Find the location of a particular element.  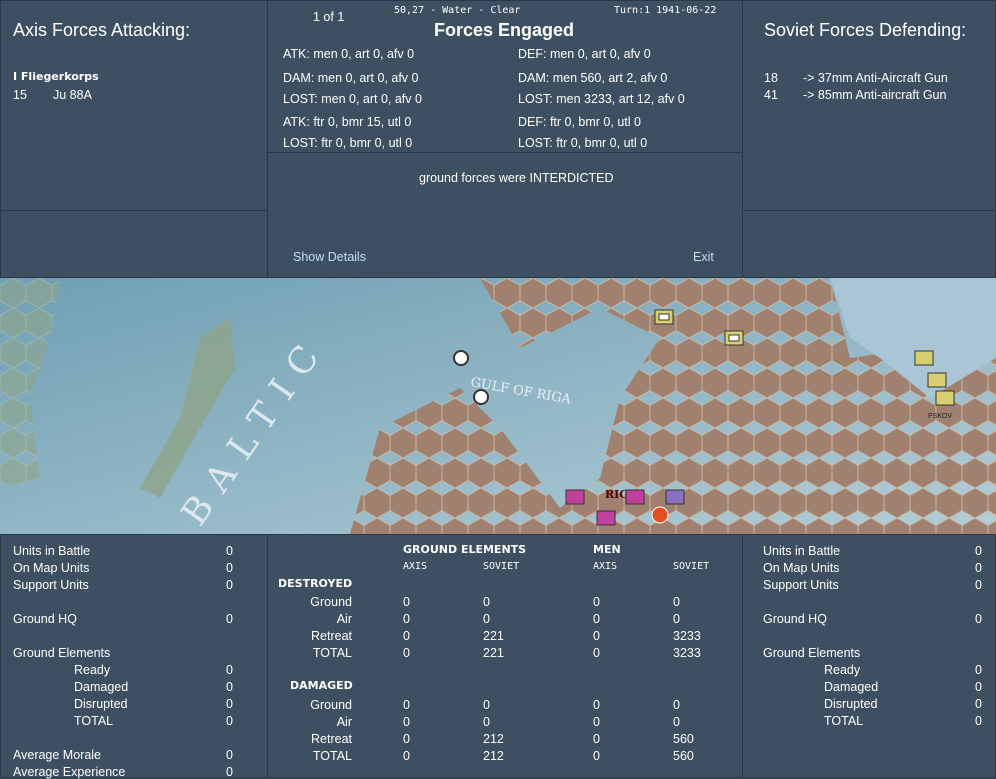

map-label-pskov: PSKOV is located at coordinates (940, 416).